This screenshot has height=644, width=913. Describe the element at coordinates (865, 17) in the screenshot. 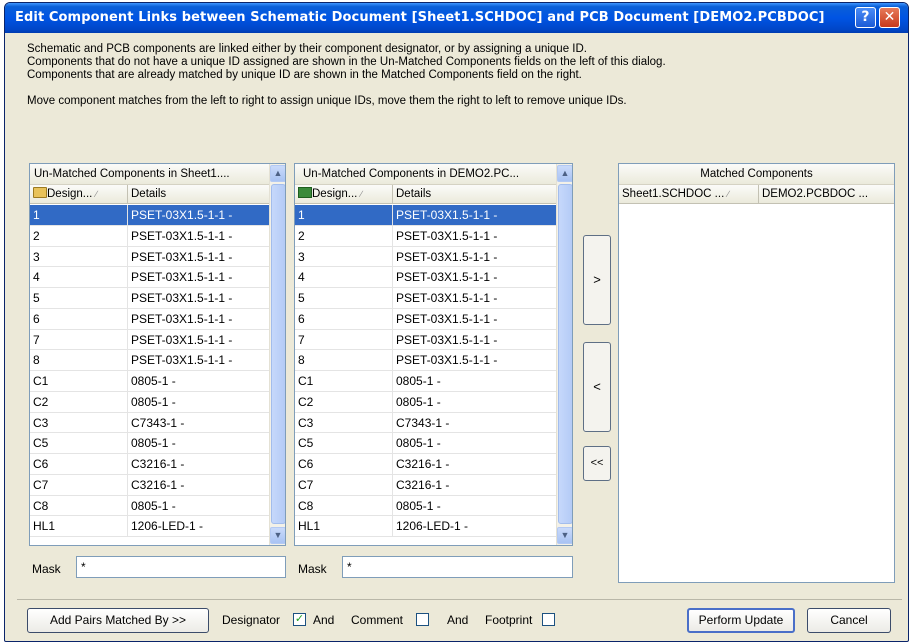

I see `help-button: ?` at that location.